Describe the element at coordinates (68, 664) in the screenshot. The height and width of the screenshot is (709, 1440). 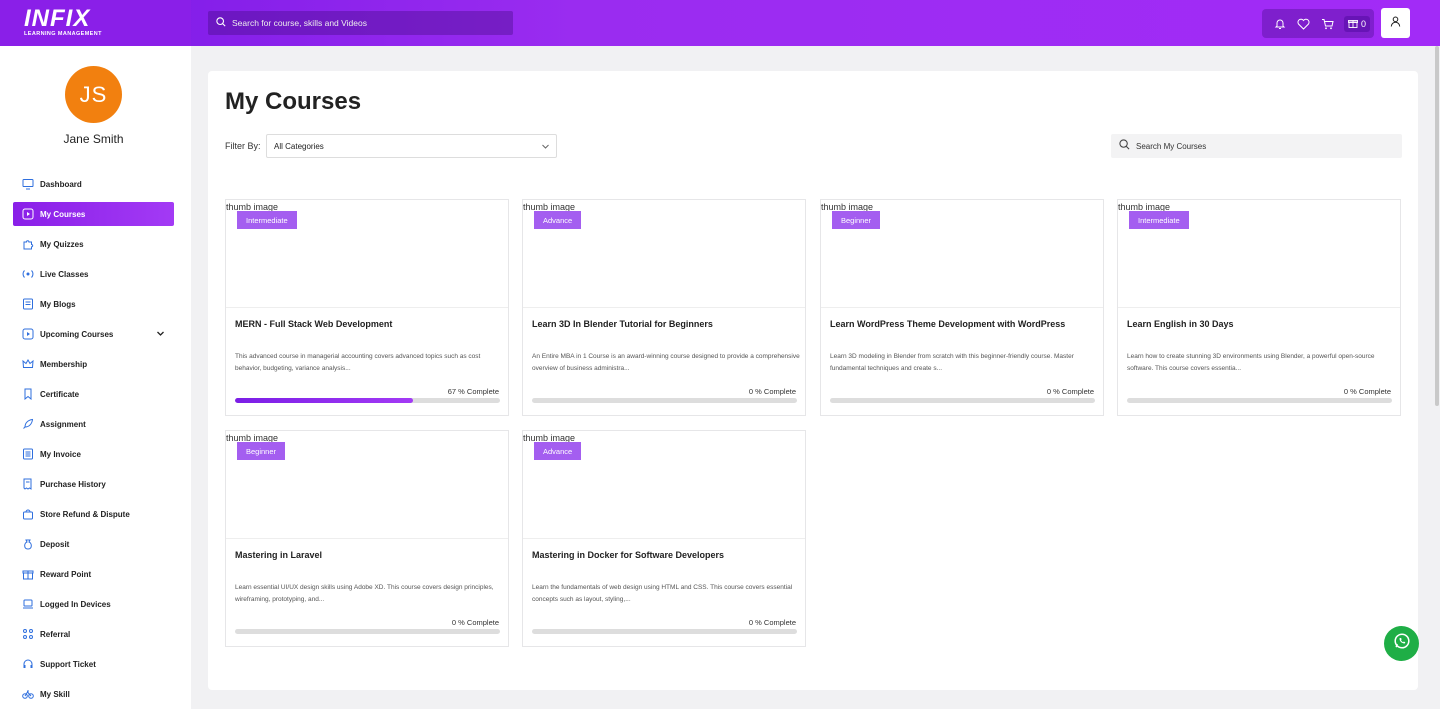
I see `sidebar-item-label: Support Ticket` at that location.